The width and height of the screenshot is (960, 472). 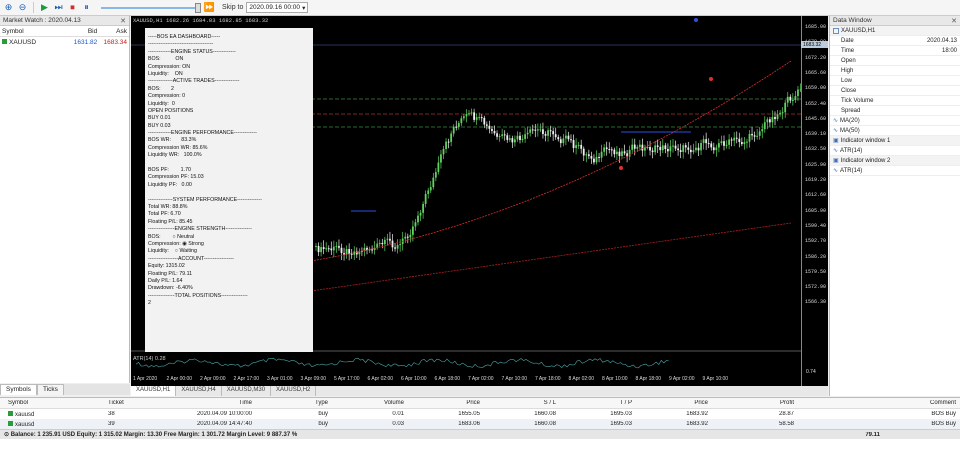 I want to click on indicator-row: ∿ MA(50), so click(x=895, y=131).